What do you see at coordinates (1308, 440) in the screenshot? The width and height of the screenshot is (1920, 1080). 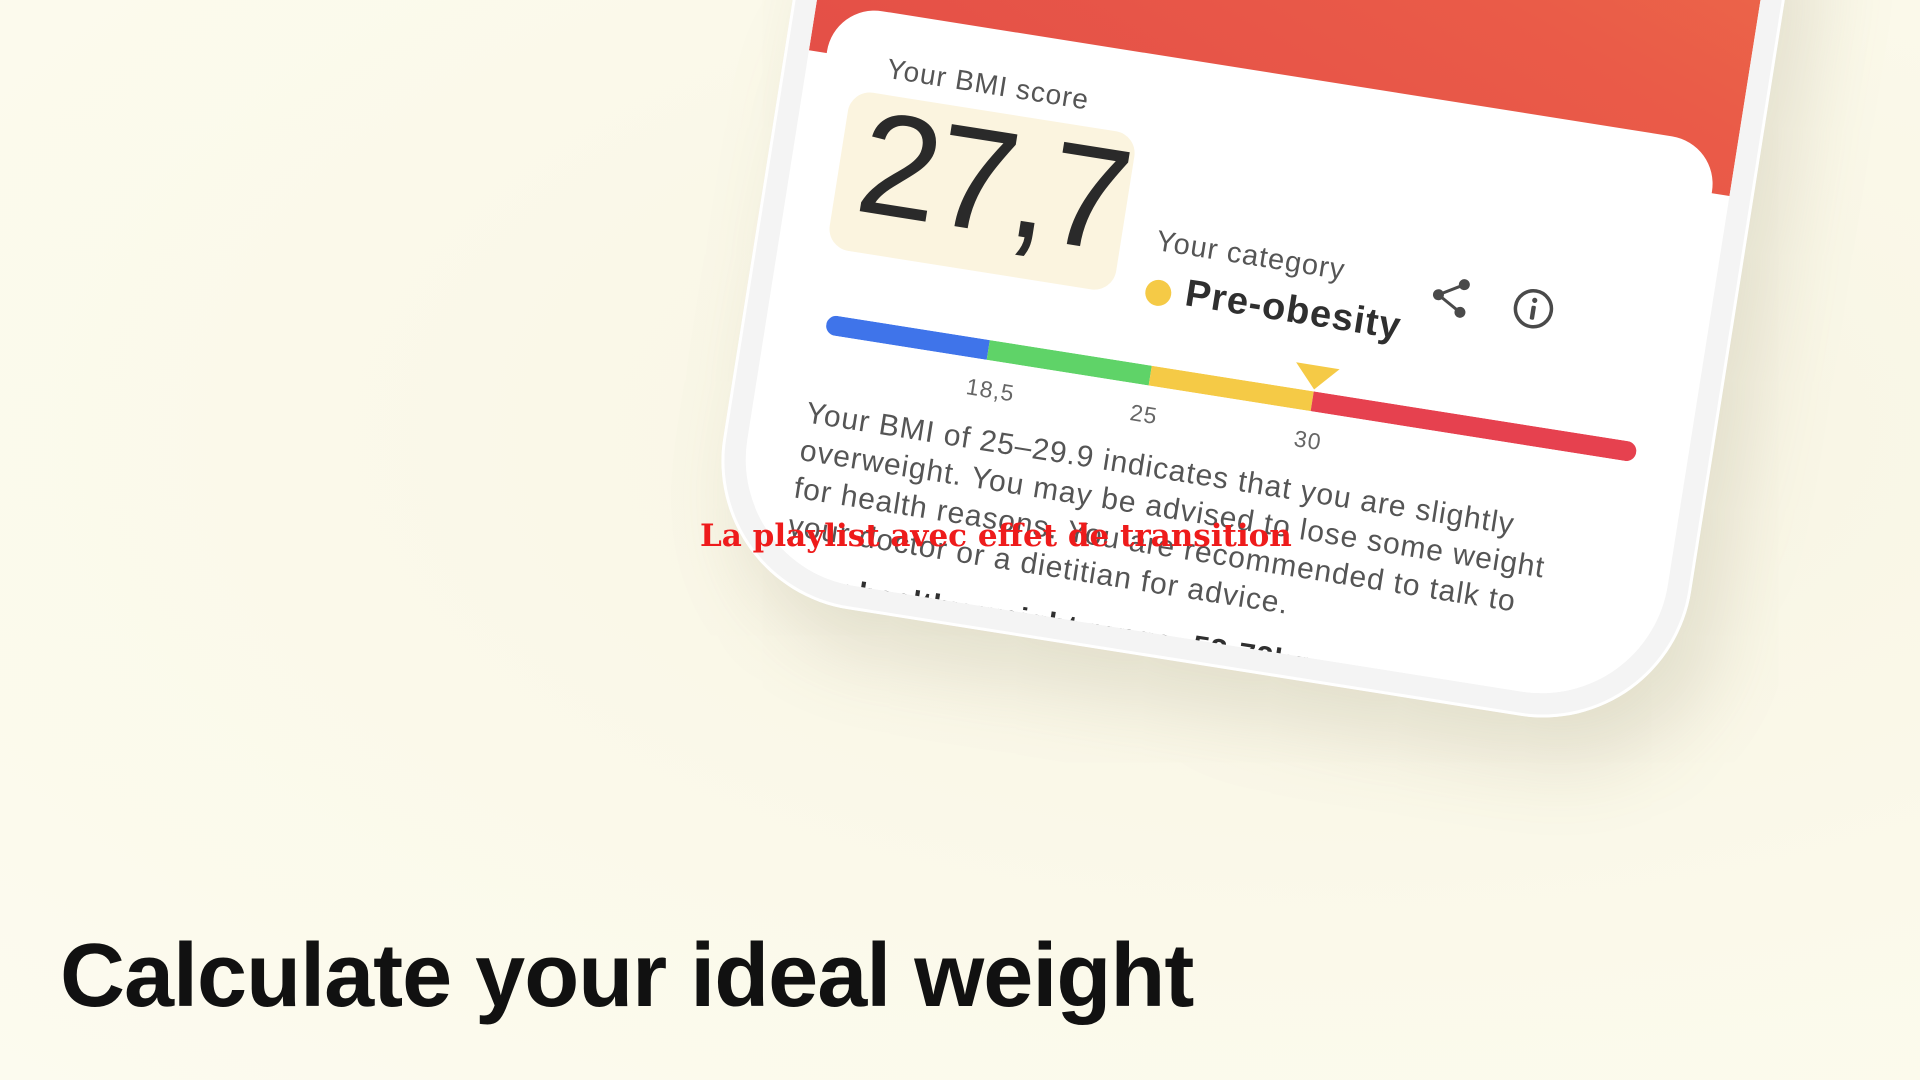 I see `scale-tick: 30` at bounding box center [1308, 440].